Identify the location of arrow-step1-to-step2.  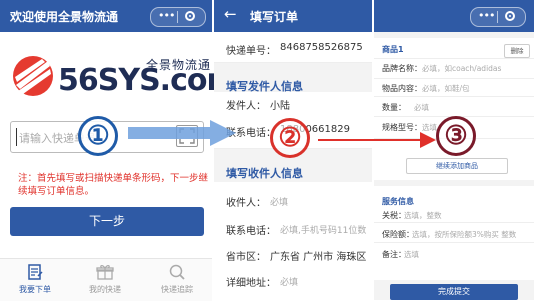
(182, 133).